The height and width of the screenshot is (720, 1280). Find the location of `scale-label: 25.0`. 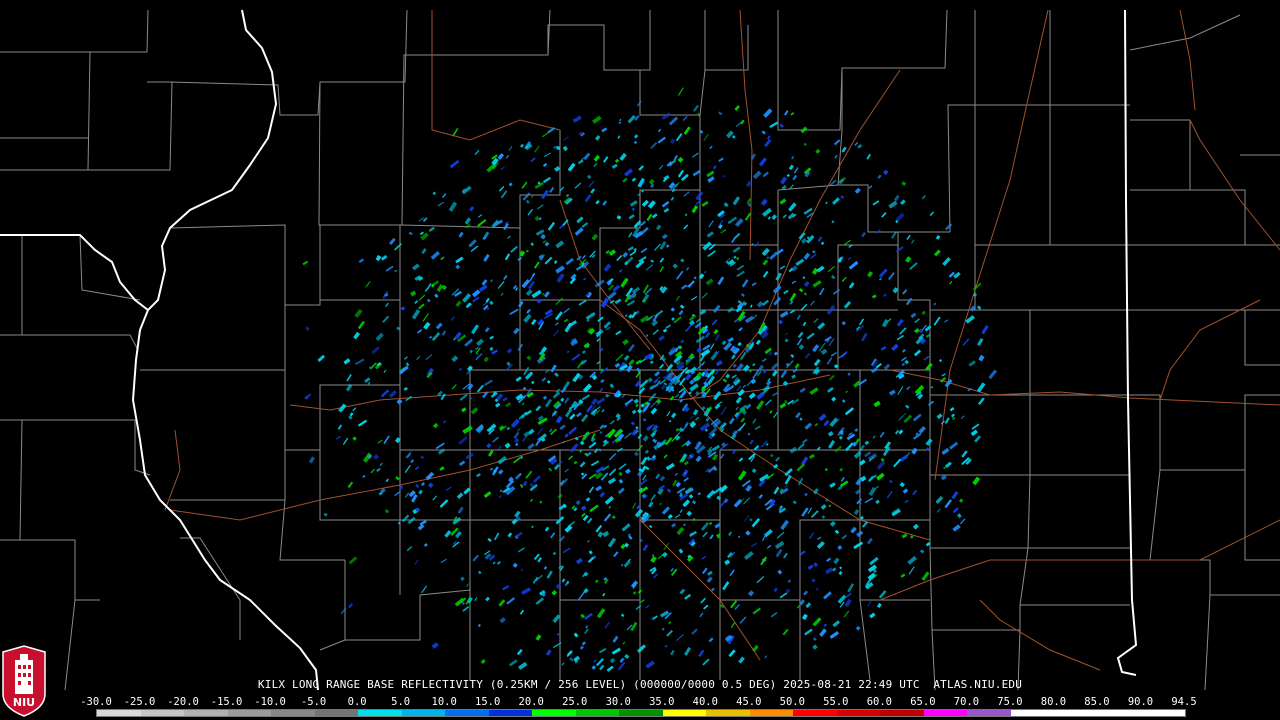

scale-label: 25.0 is located at coordinates (575, 702).